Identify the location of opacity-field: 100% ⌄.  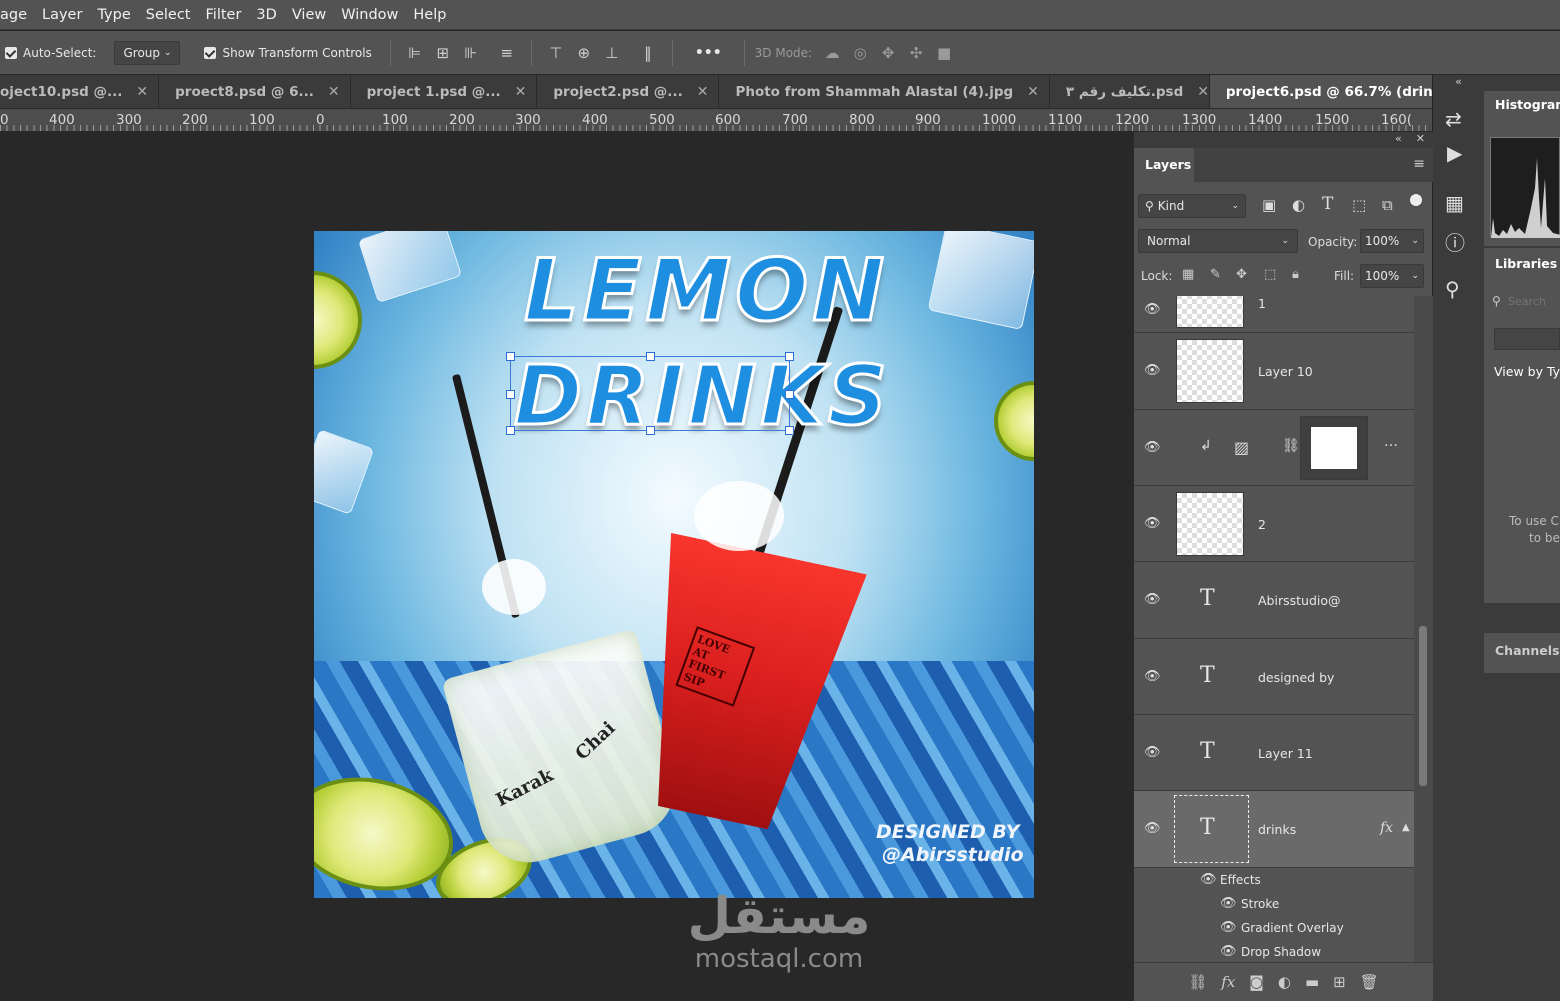
(1392, 241).